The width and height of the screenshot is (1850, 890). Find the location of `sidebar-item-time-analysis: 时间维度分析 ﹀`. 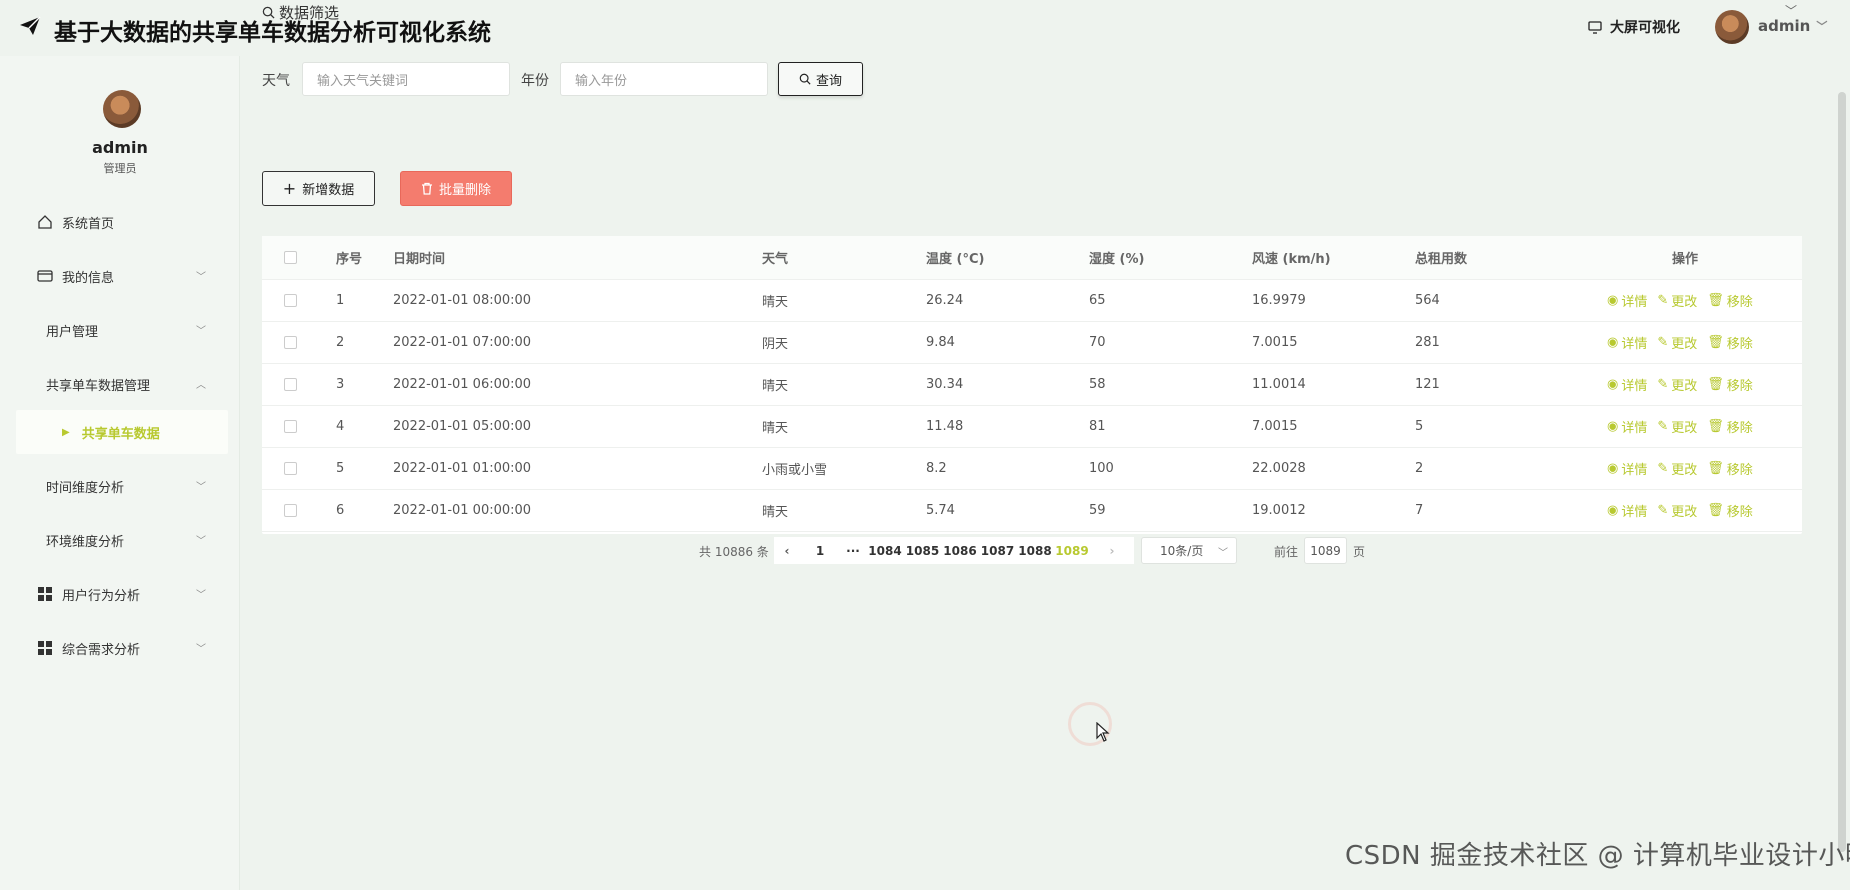

sidebar-item-time-analysis: 时间维度分析 ﹀ is located at coordinates (122, 486).